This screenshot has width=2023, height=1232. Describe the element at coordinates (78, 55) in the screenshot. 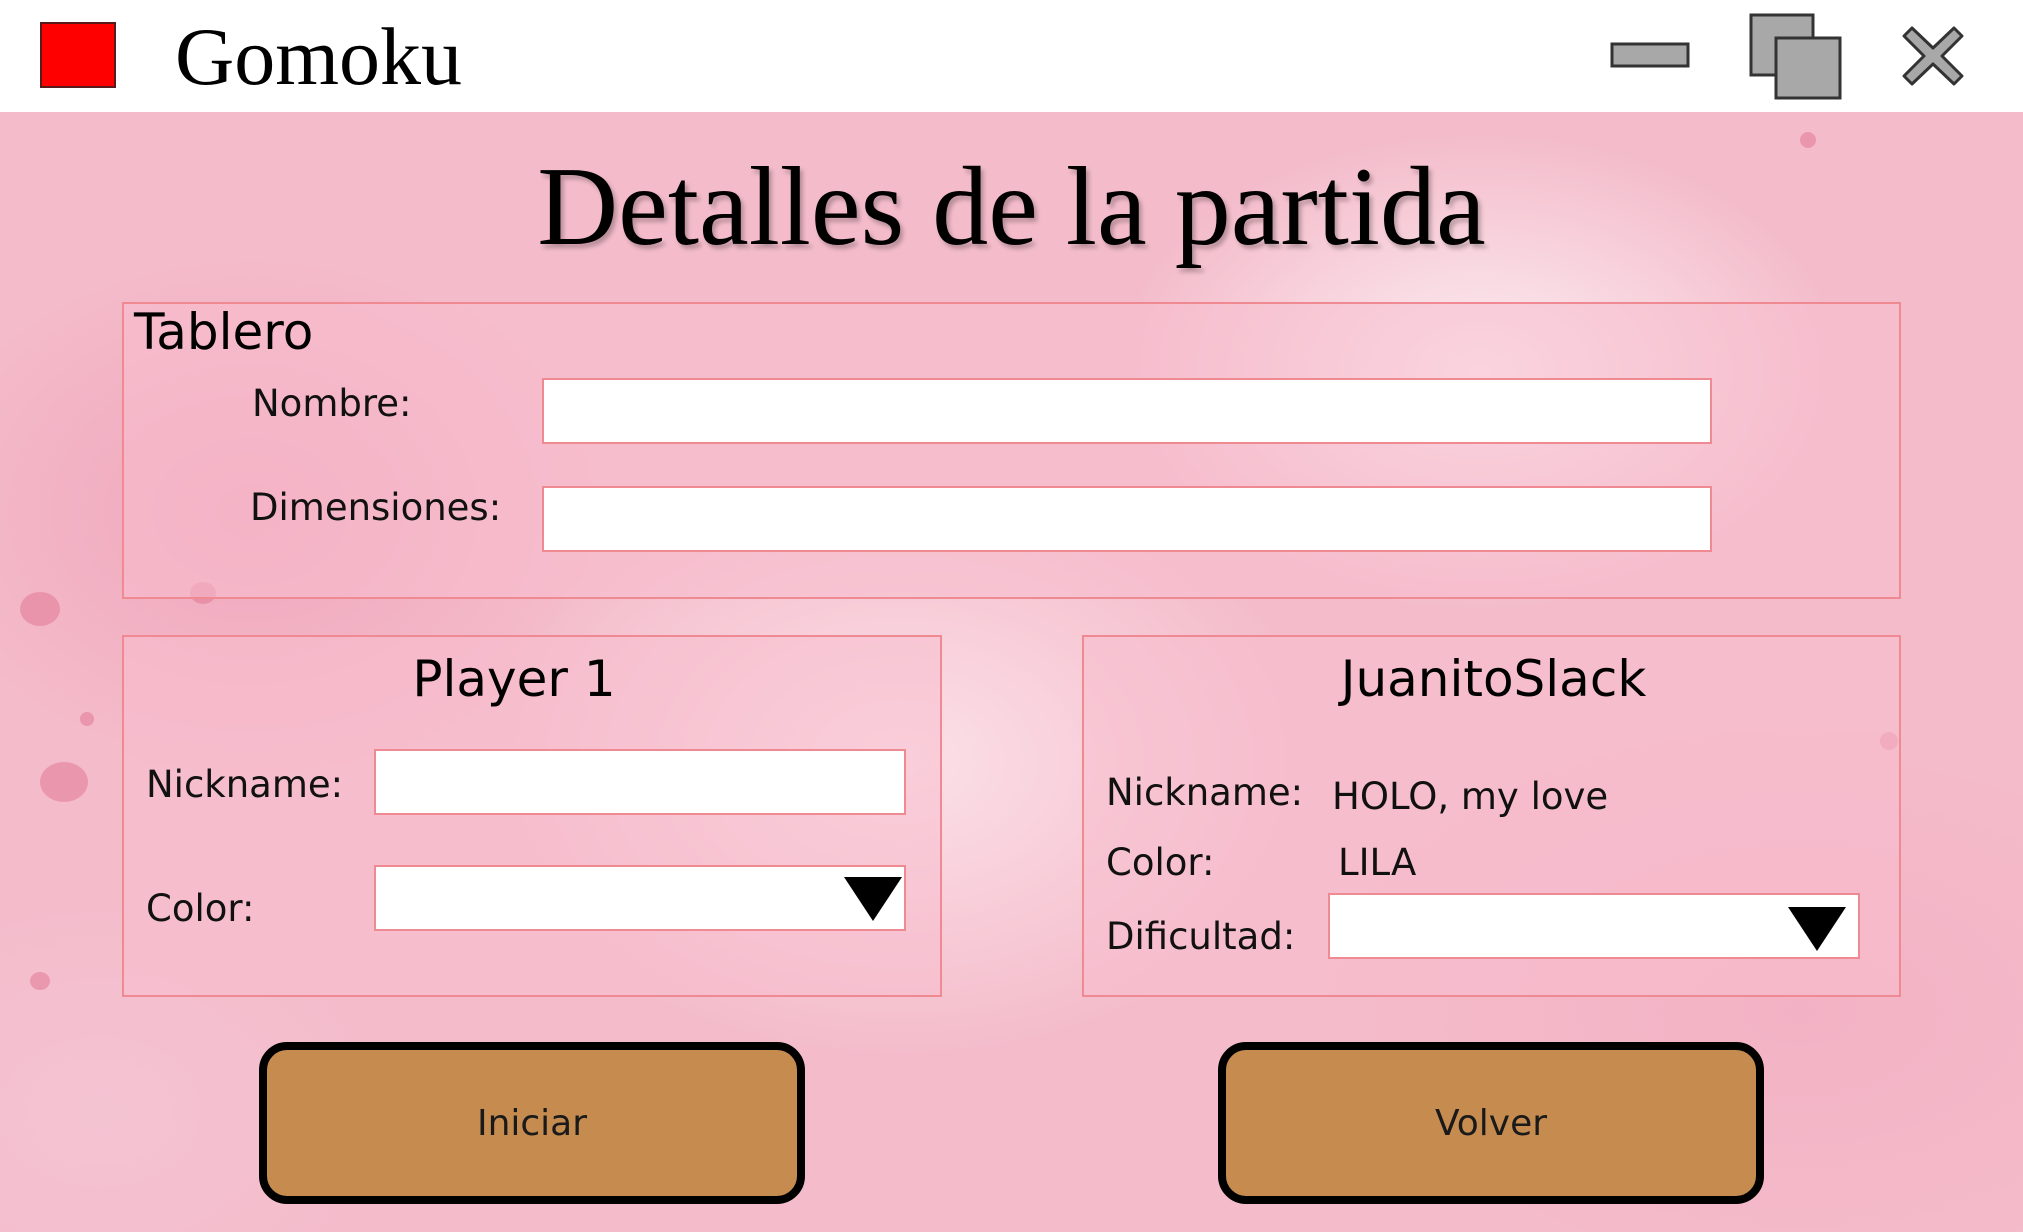

I see `app-icon` at that location.